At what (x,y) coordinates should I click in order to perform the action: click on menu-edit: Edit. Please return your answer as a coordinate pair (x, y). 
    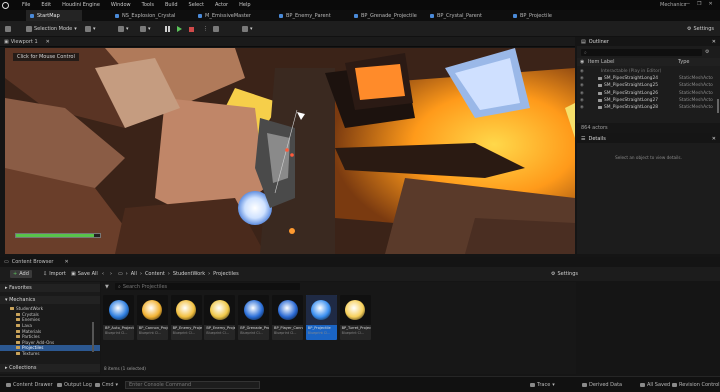
    Looking at the image, I should click on (46, 5).